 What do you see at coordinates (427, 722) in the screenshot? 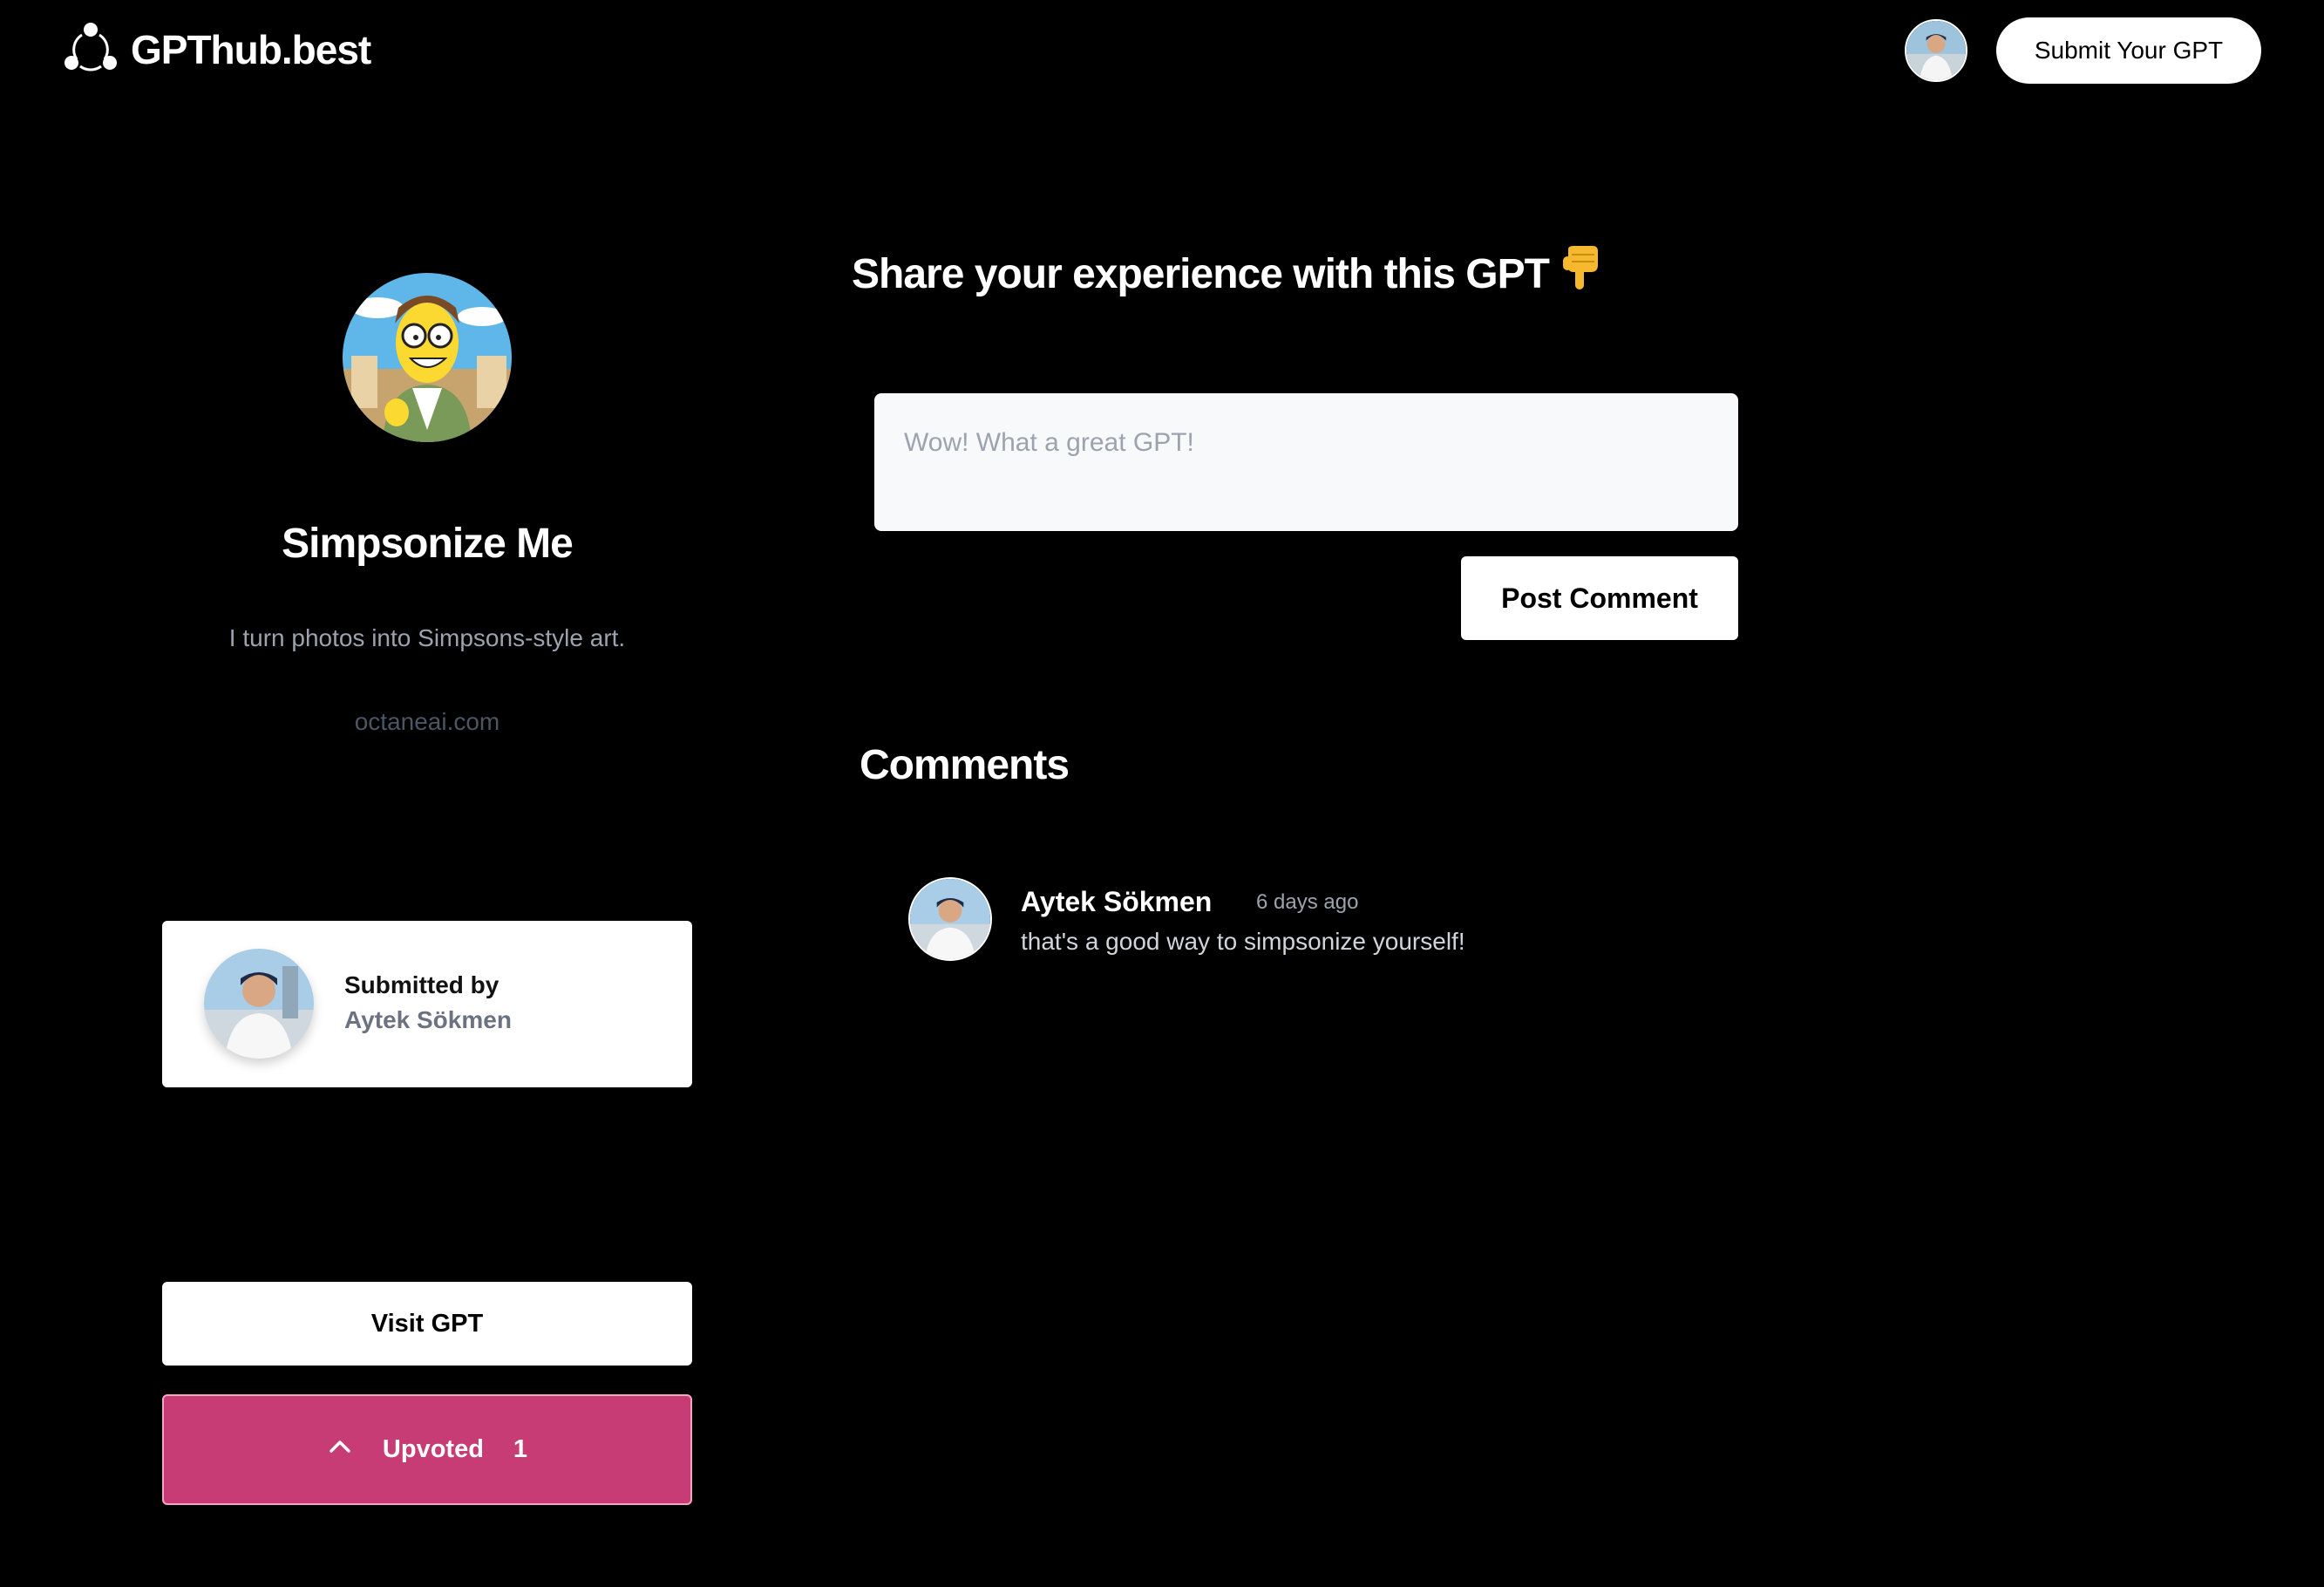
I see `gpt-website-link: octaneai.com` at bounding box center [427, 722].